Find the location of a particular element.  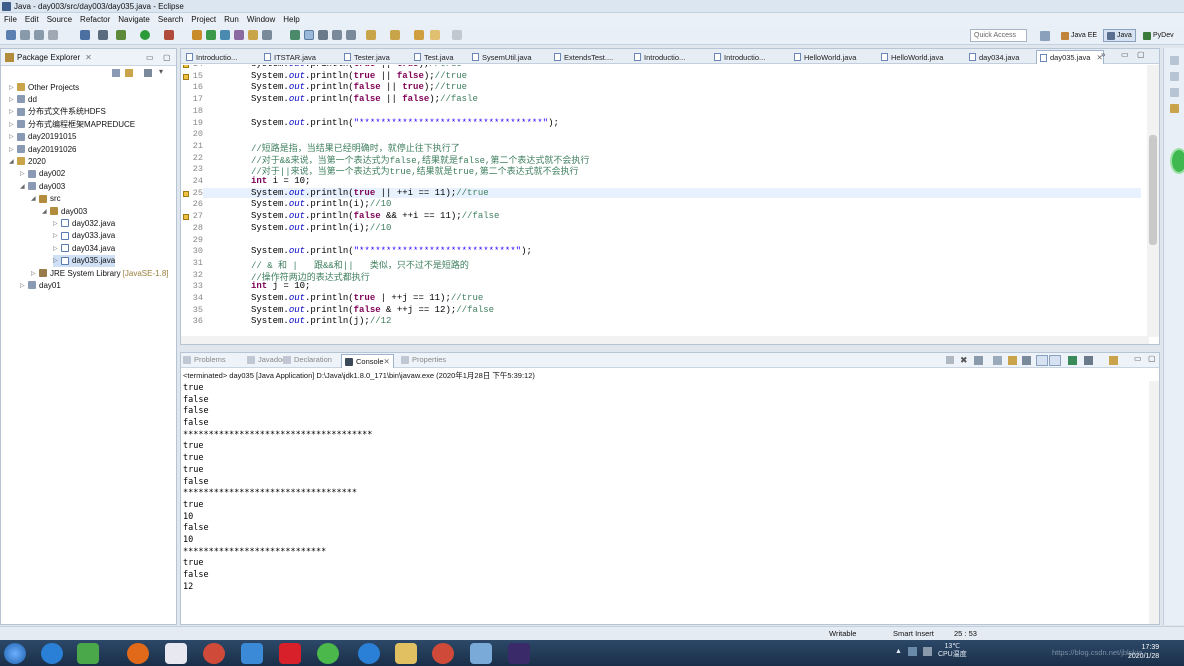

tree-item: ▷ day035.java is located at coordinates (84, 260).